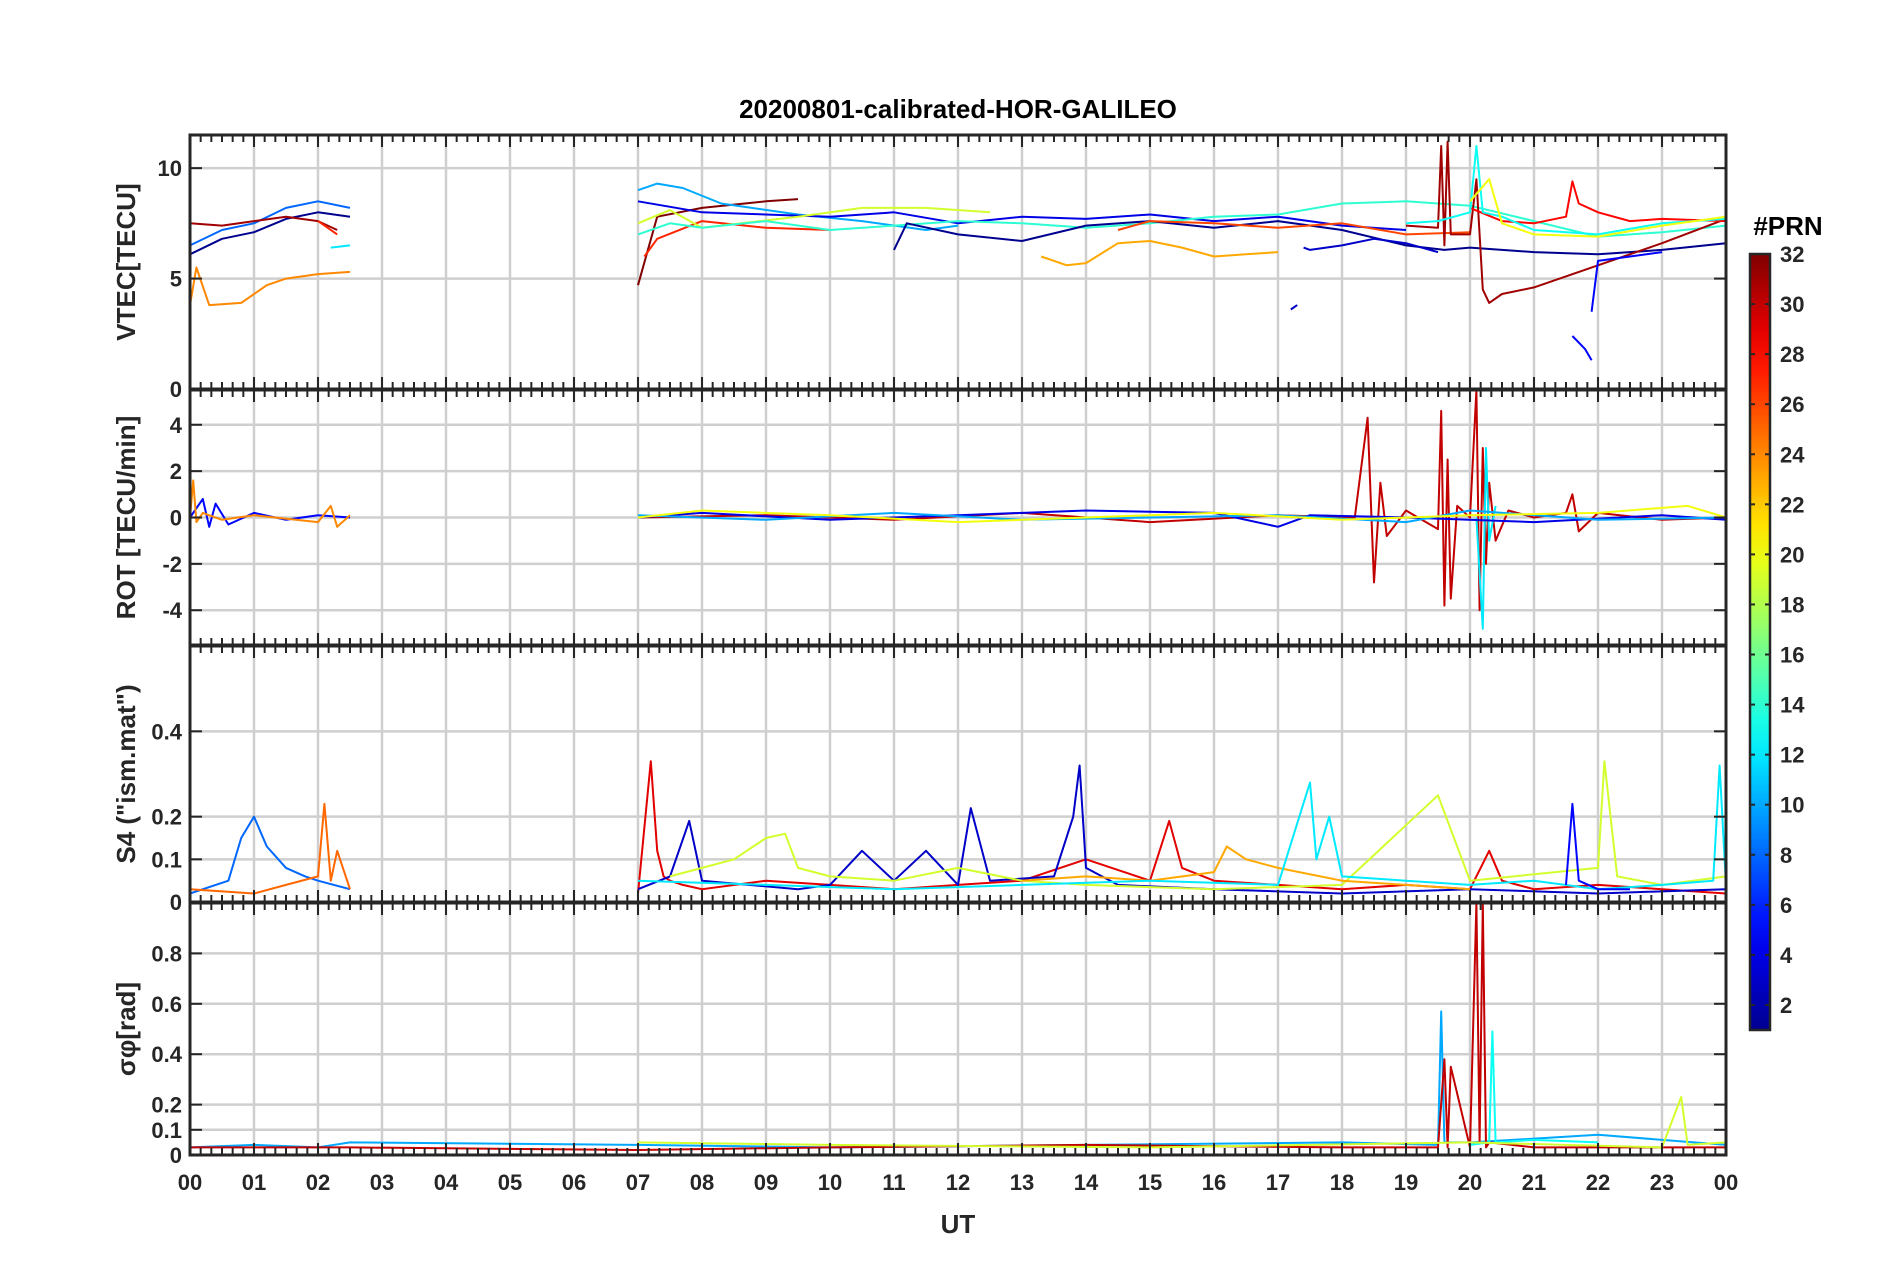  I want to click on colorbar-tick-label: 12, so click(1792, 755).